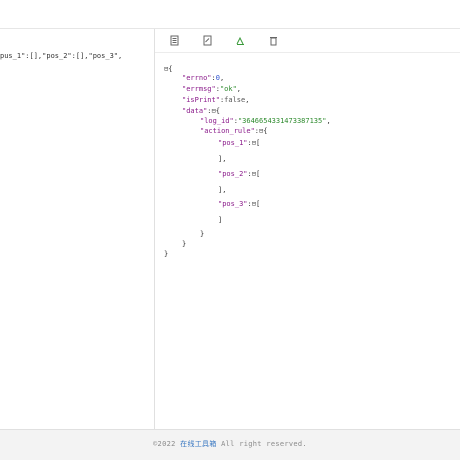  I want to click on json-key: "isPrint", so click(201, 100).